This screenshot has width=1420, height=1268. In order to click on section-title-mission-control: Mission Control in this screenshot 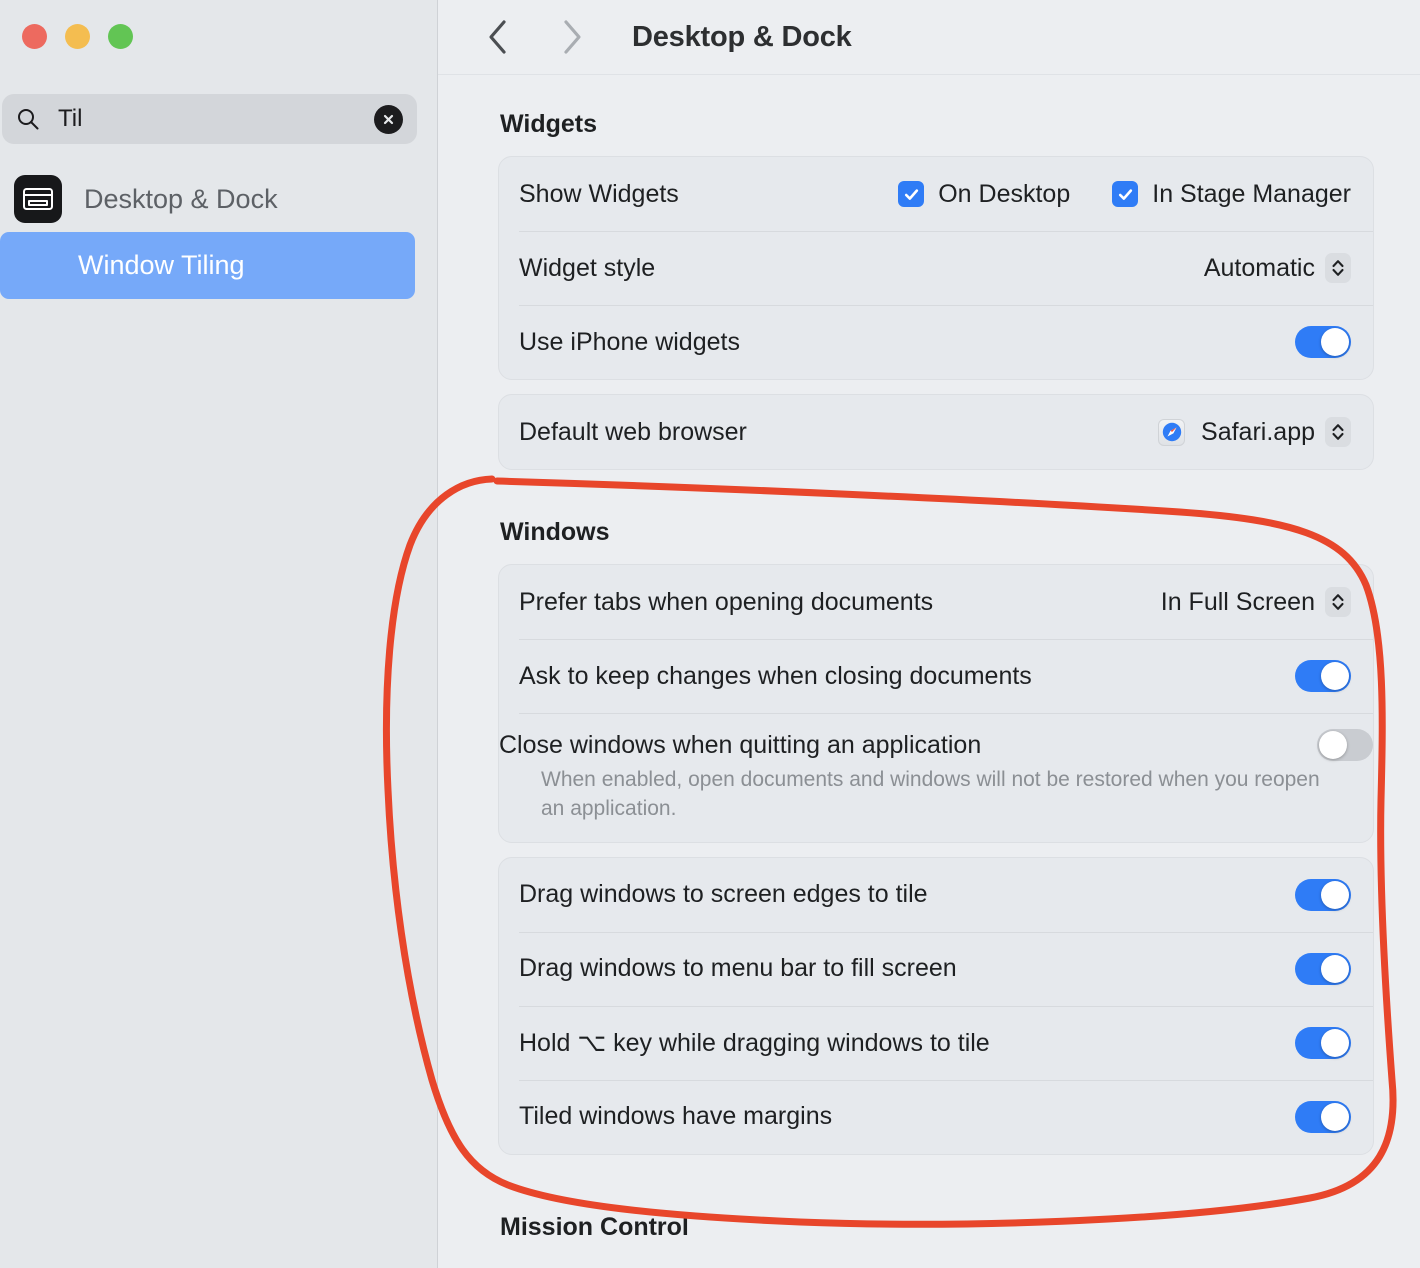, I will do `click(594, 1226)`.